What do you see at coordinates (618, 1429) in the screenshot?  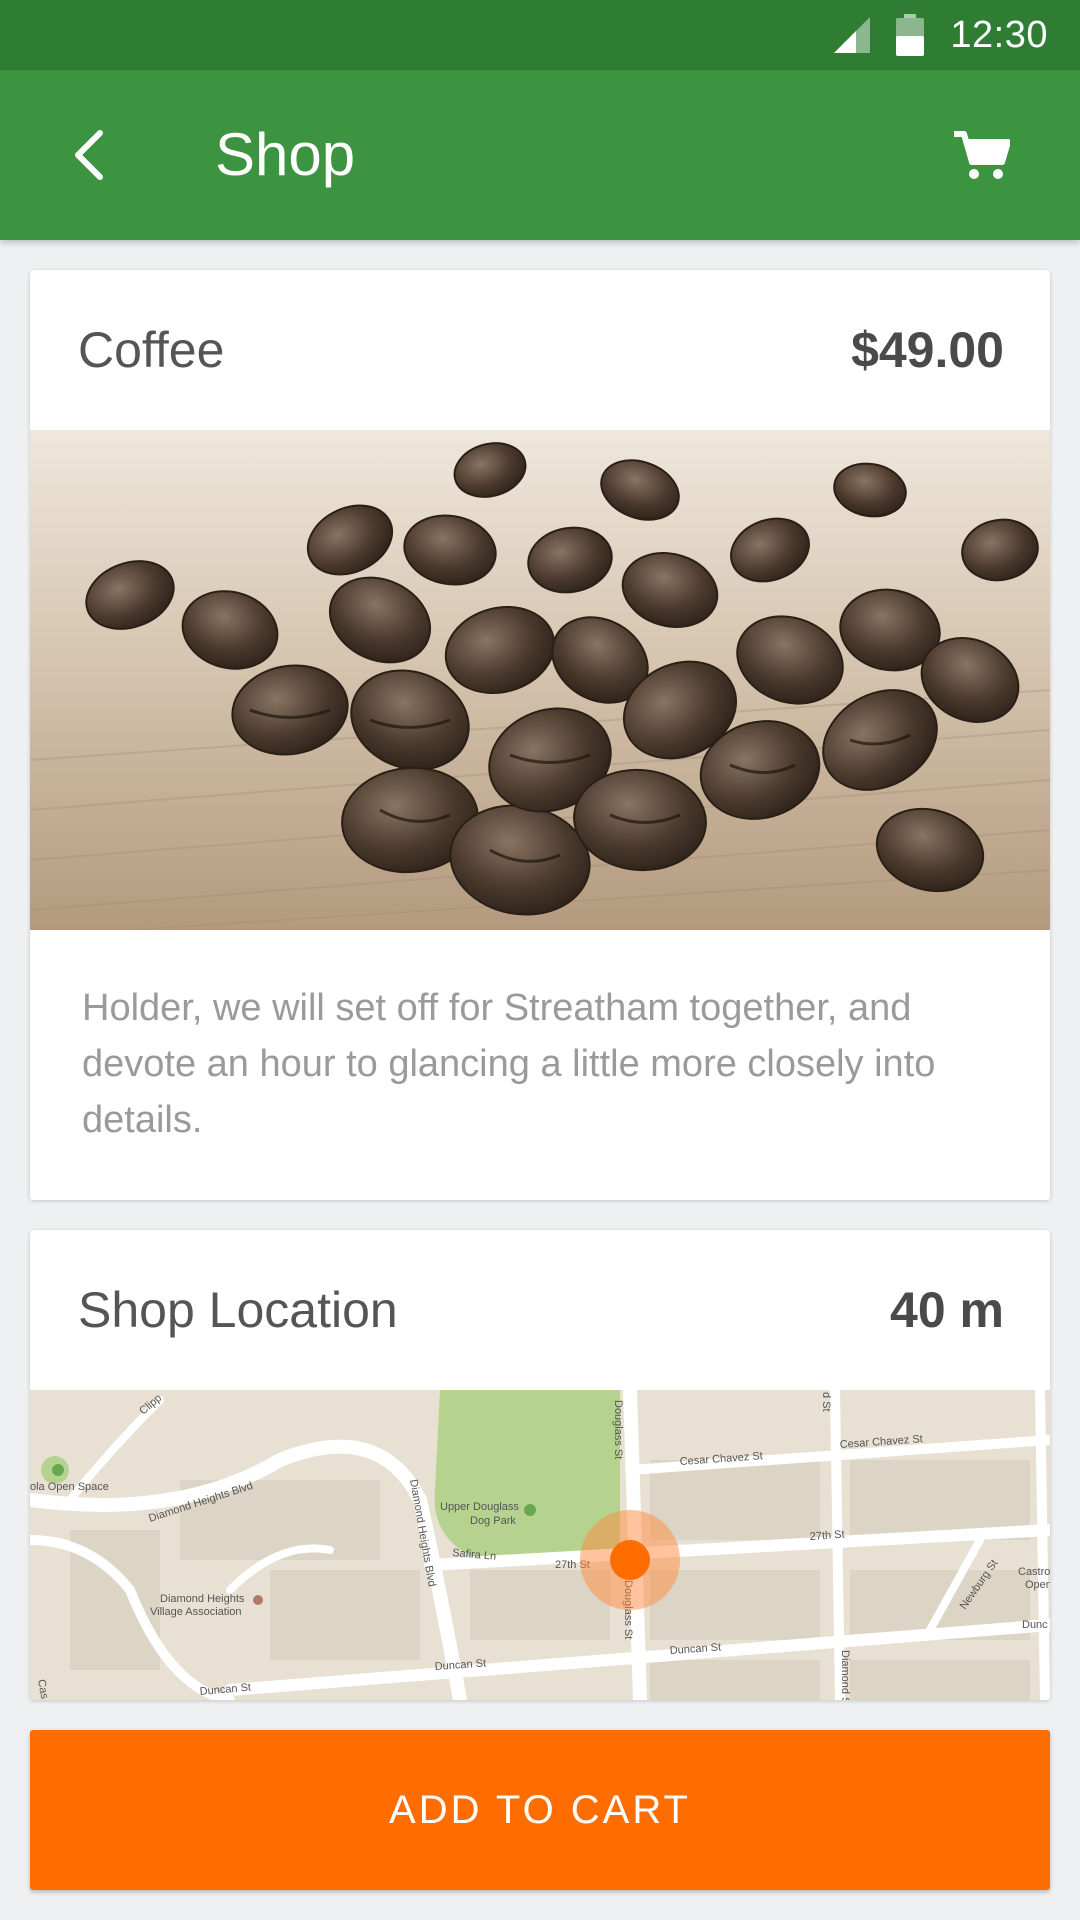 I see `map-label-douglass-st: Douglass St` at bounding box center [618, 1429].